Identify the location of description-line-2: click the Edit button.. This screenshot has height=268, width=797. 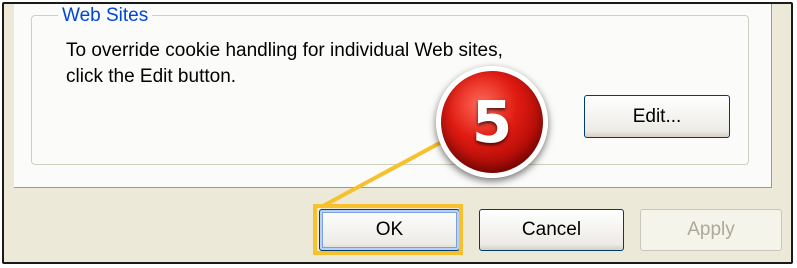
(151, 76).